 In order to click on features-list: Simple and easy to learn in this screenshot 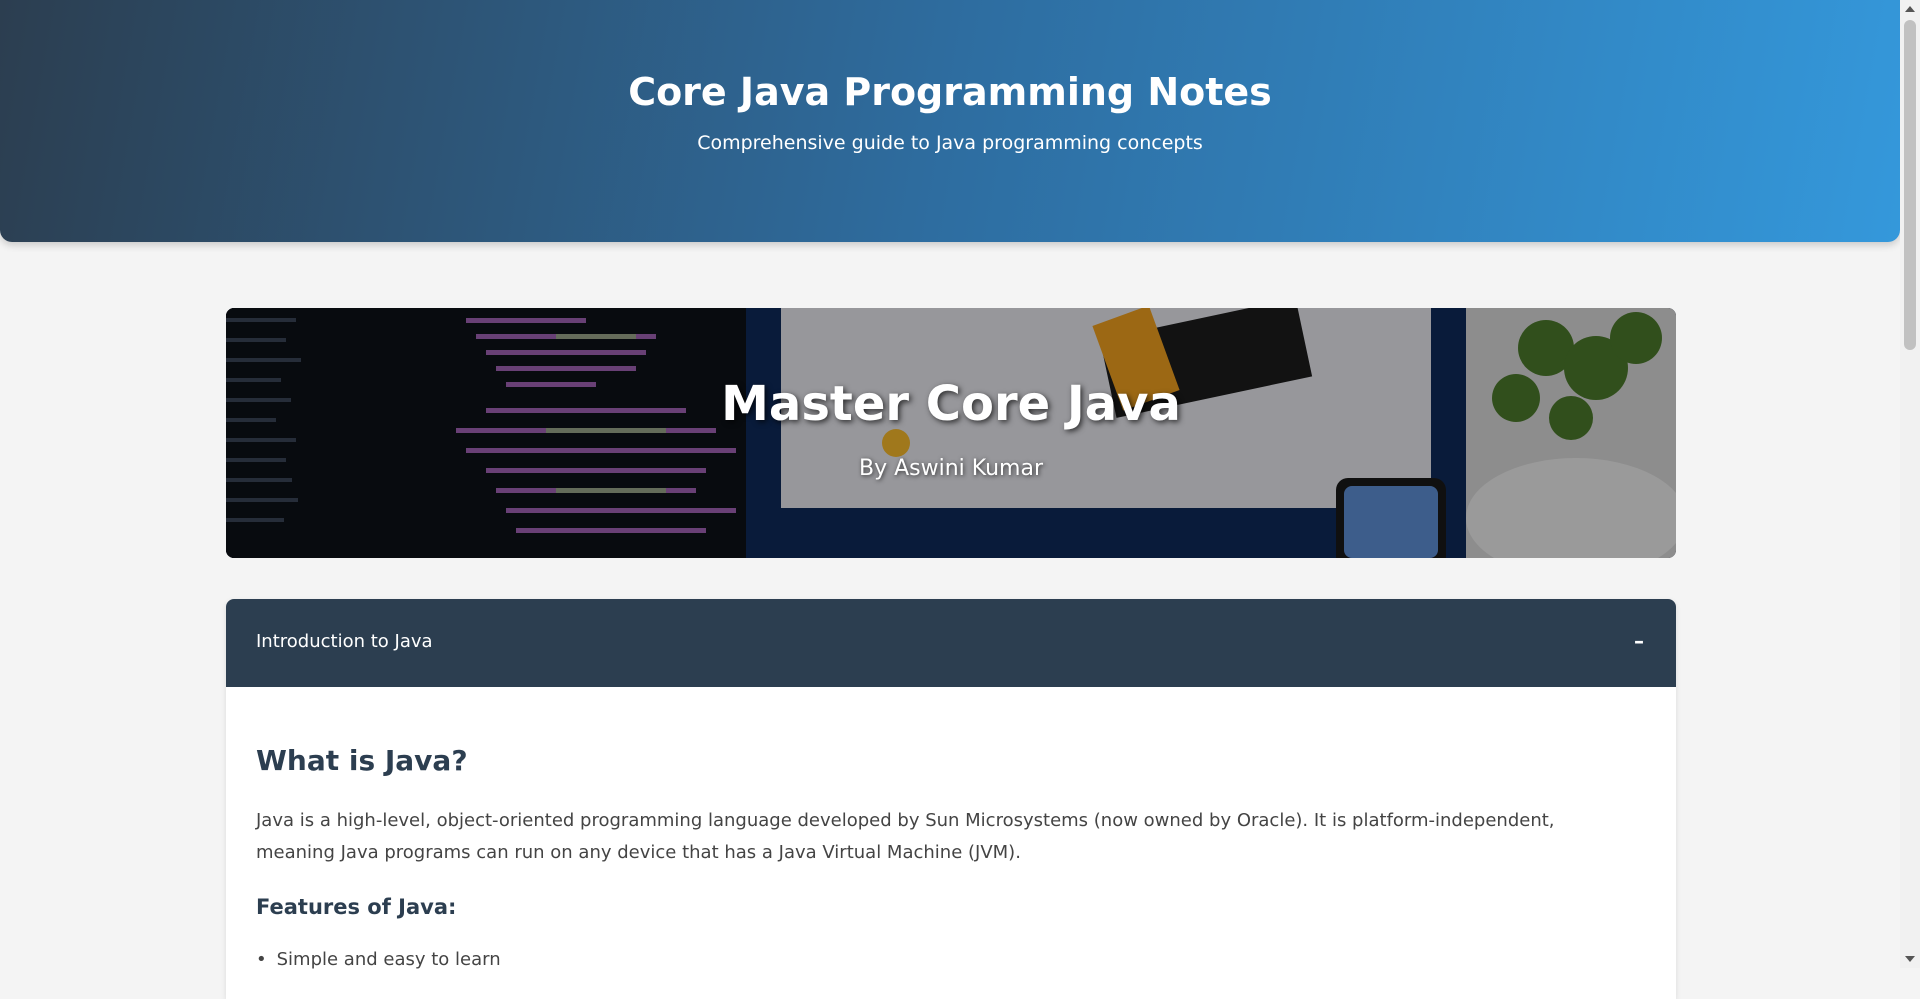, I will do `click(378, 959)`.